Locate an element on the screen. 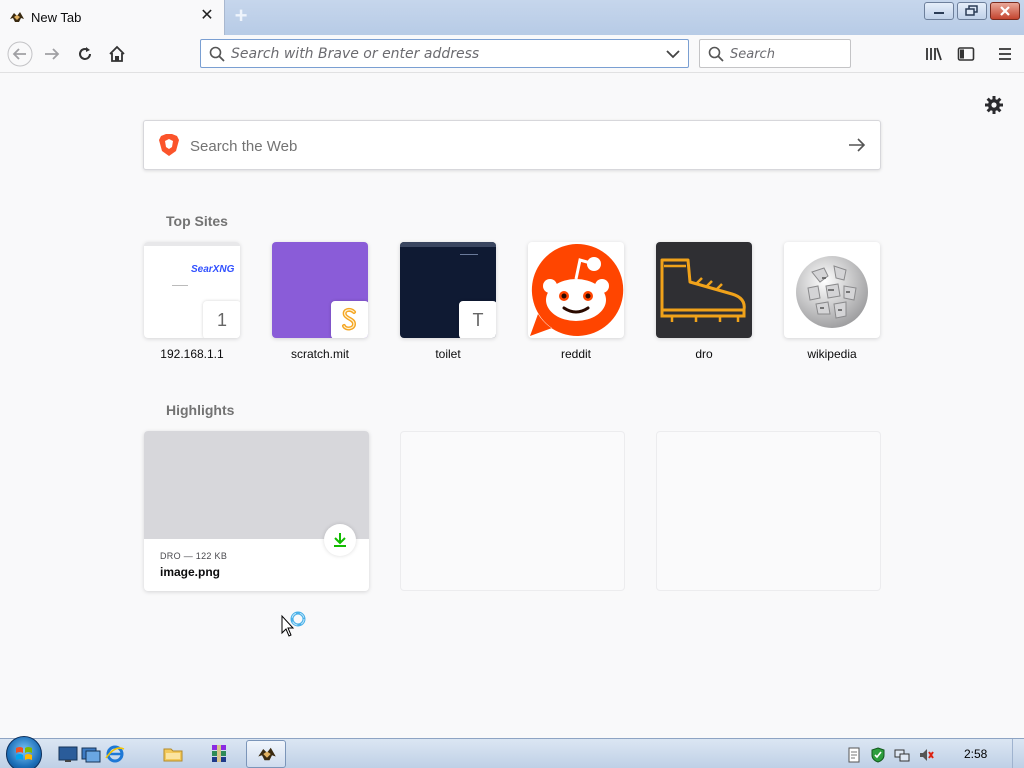  top-sites-heading: Top Sites is located at coordinates (197, 221).